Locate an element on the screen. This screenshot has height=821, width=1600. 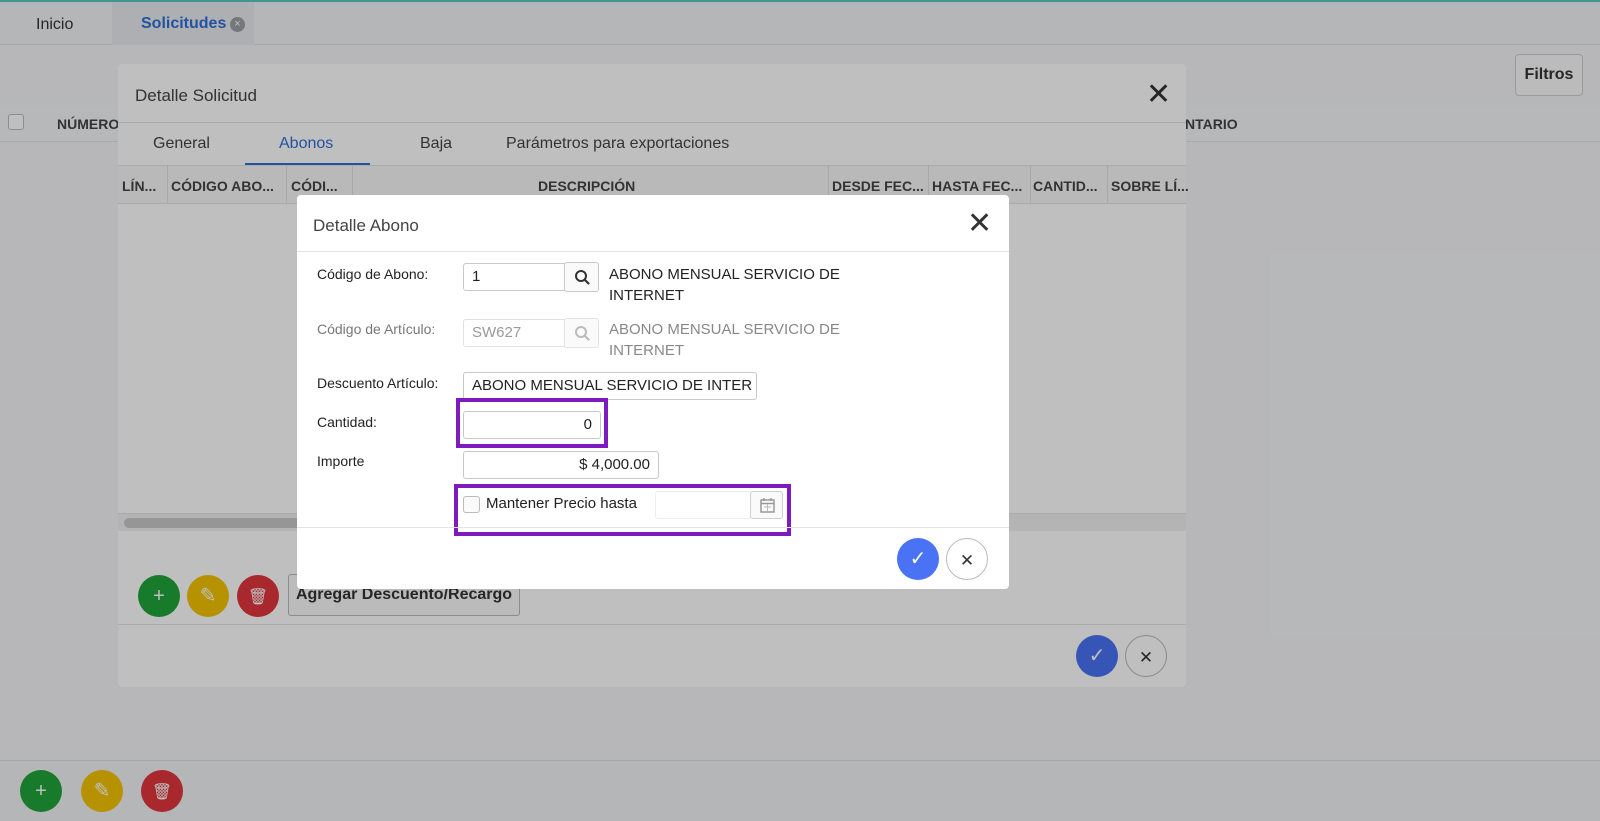
mantener-precio-label: Mantener Precio hasta is located at coordinates (561, 503).